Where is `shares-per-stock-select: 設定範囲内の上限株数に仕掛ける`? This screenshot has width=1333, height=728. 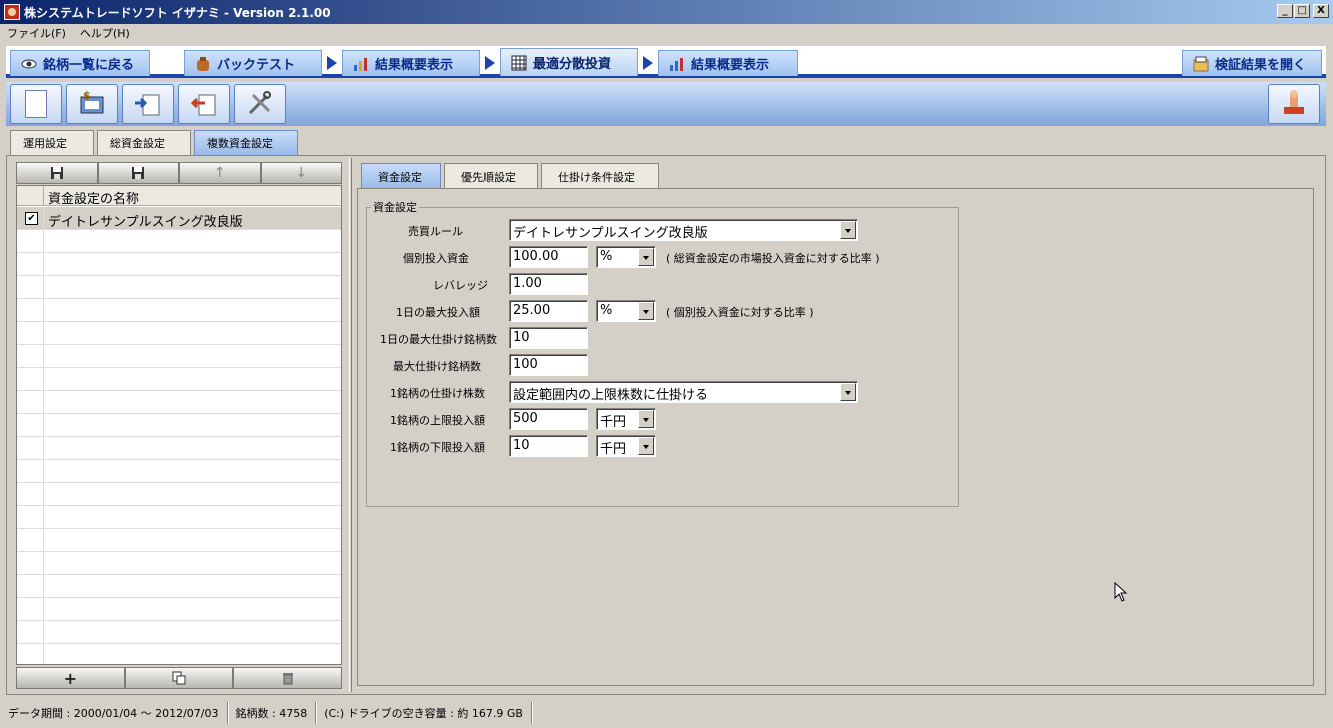
shares-per-stock-select: 設定範囲内の上限株数に仕掛ける is located at coordinates (683, 392).